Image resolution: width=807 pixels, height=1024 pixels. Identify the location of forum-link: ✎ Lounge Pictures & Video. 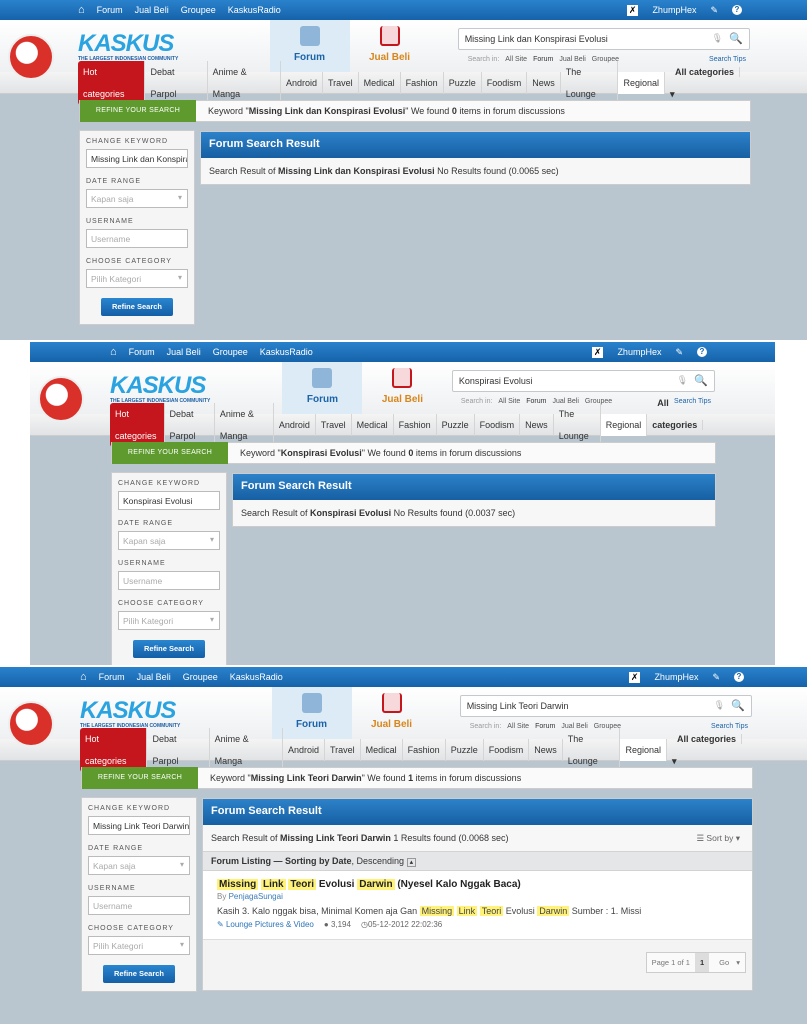
(265, 924).